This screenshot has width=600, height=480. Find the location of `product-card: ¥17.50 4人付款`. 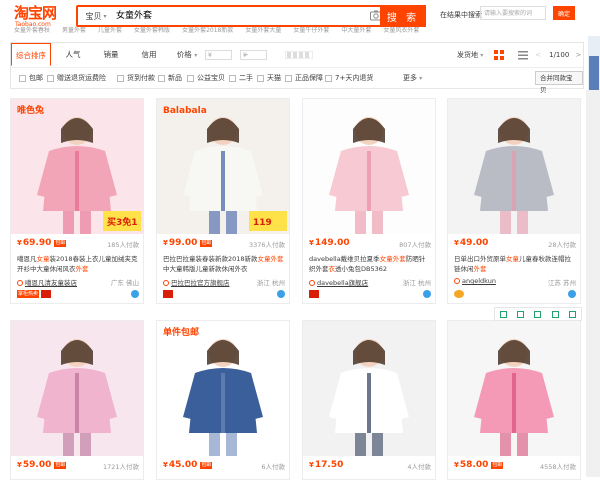

product-card: ¥17.50 4人付款 is located at coordinates (369, 400).